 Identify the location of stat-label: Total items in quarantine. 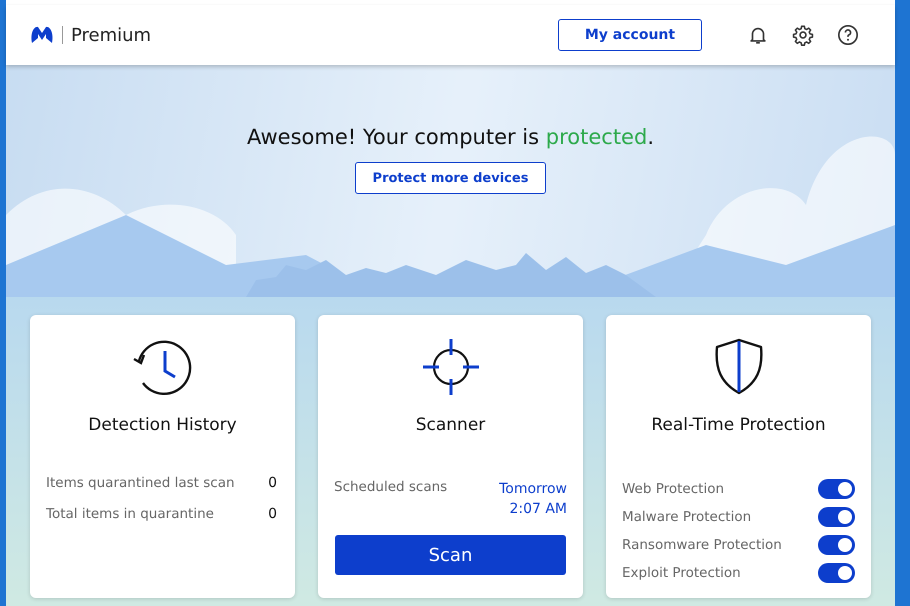
(130, 514).